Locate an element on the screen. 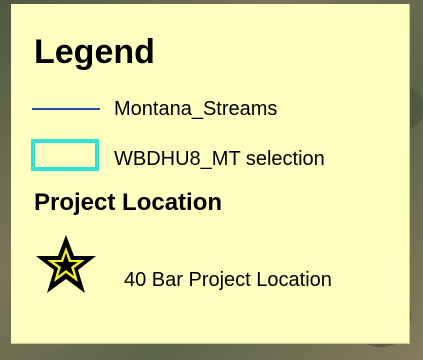  wbdhu8-selection-symbol is located at coordinates (65, 155).